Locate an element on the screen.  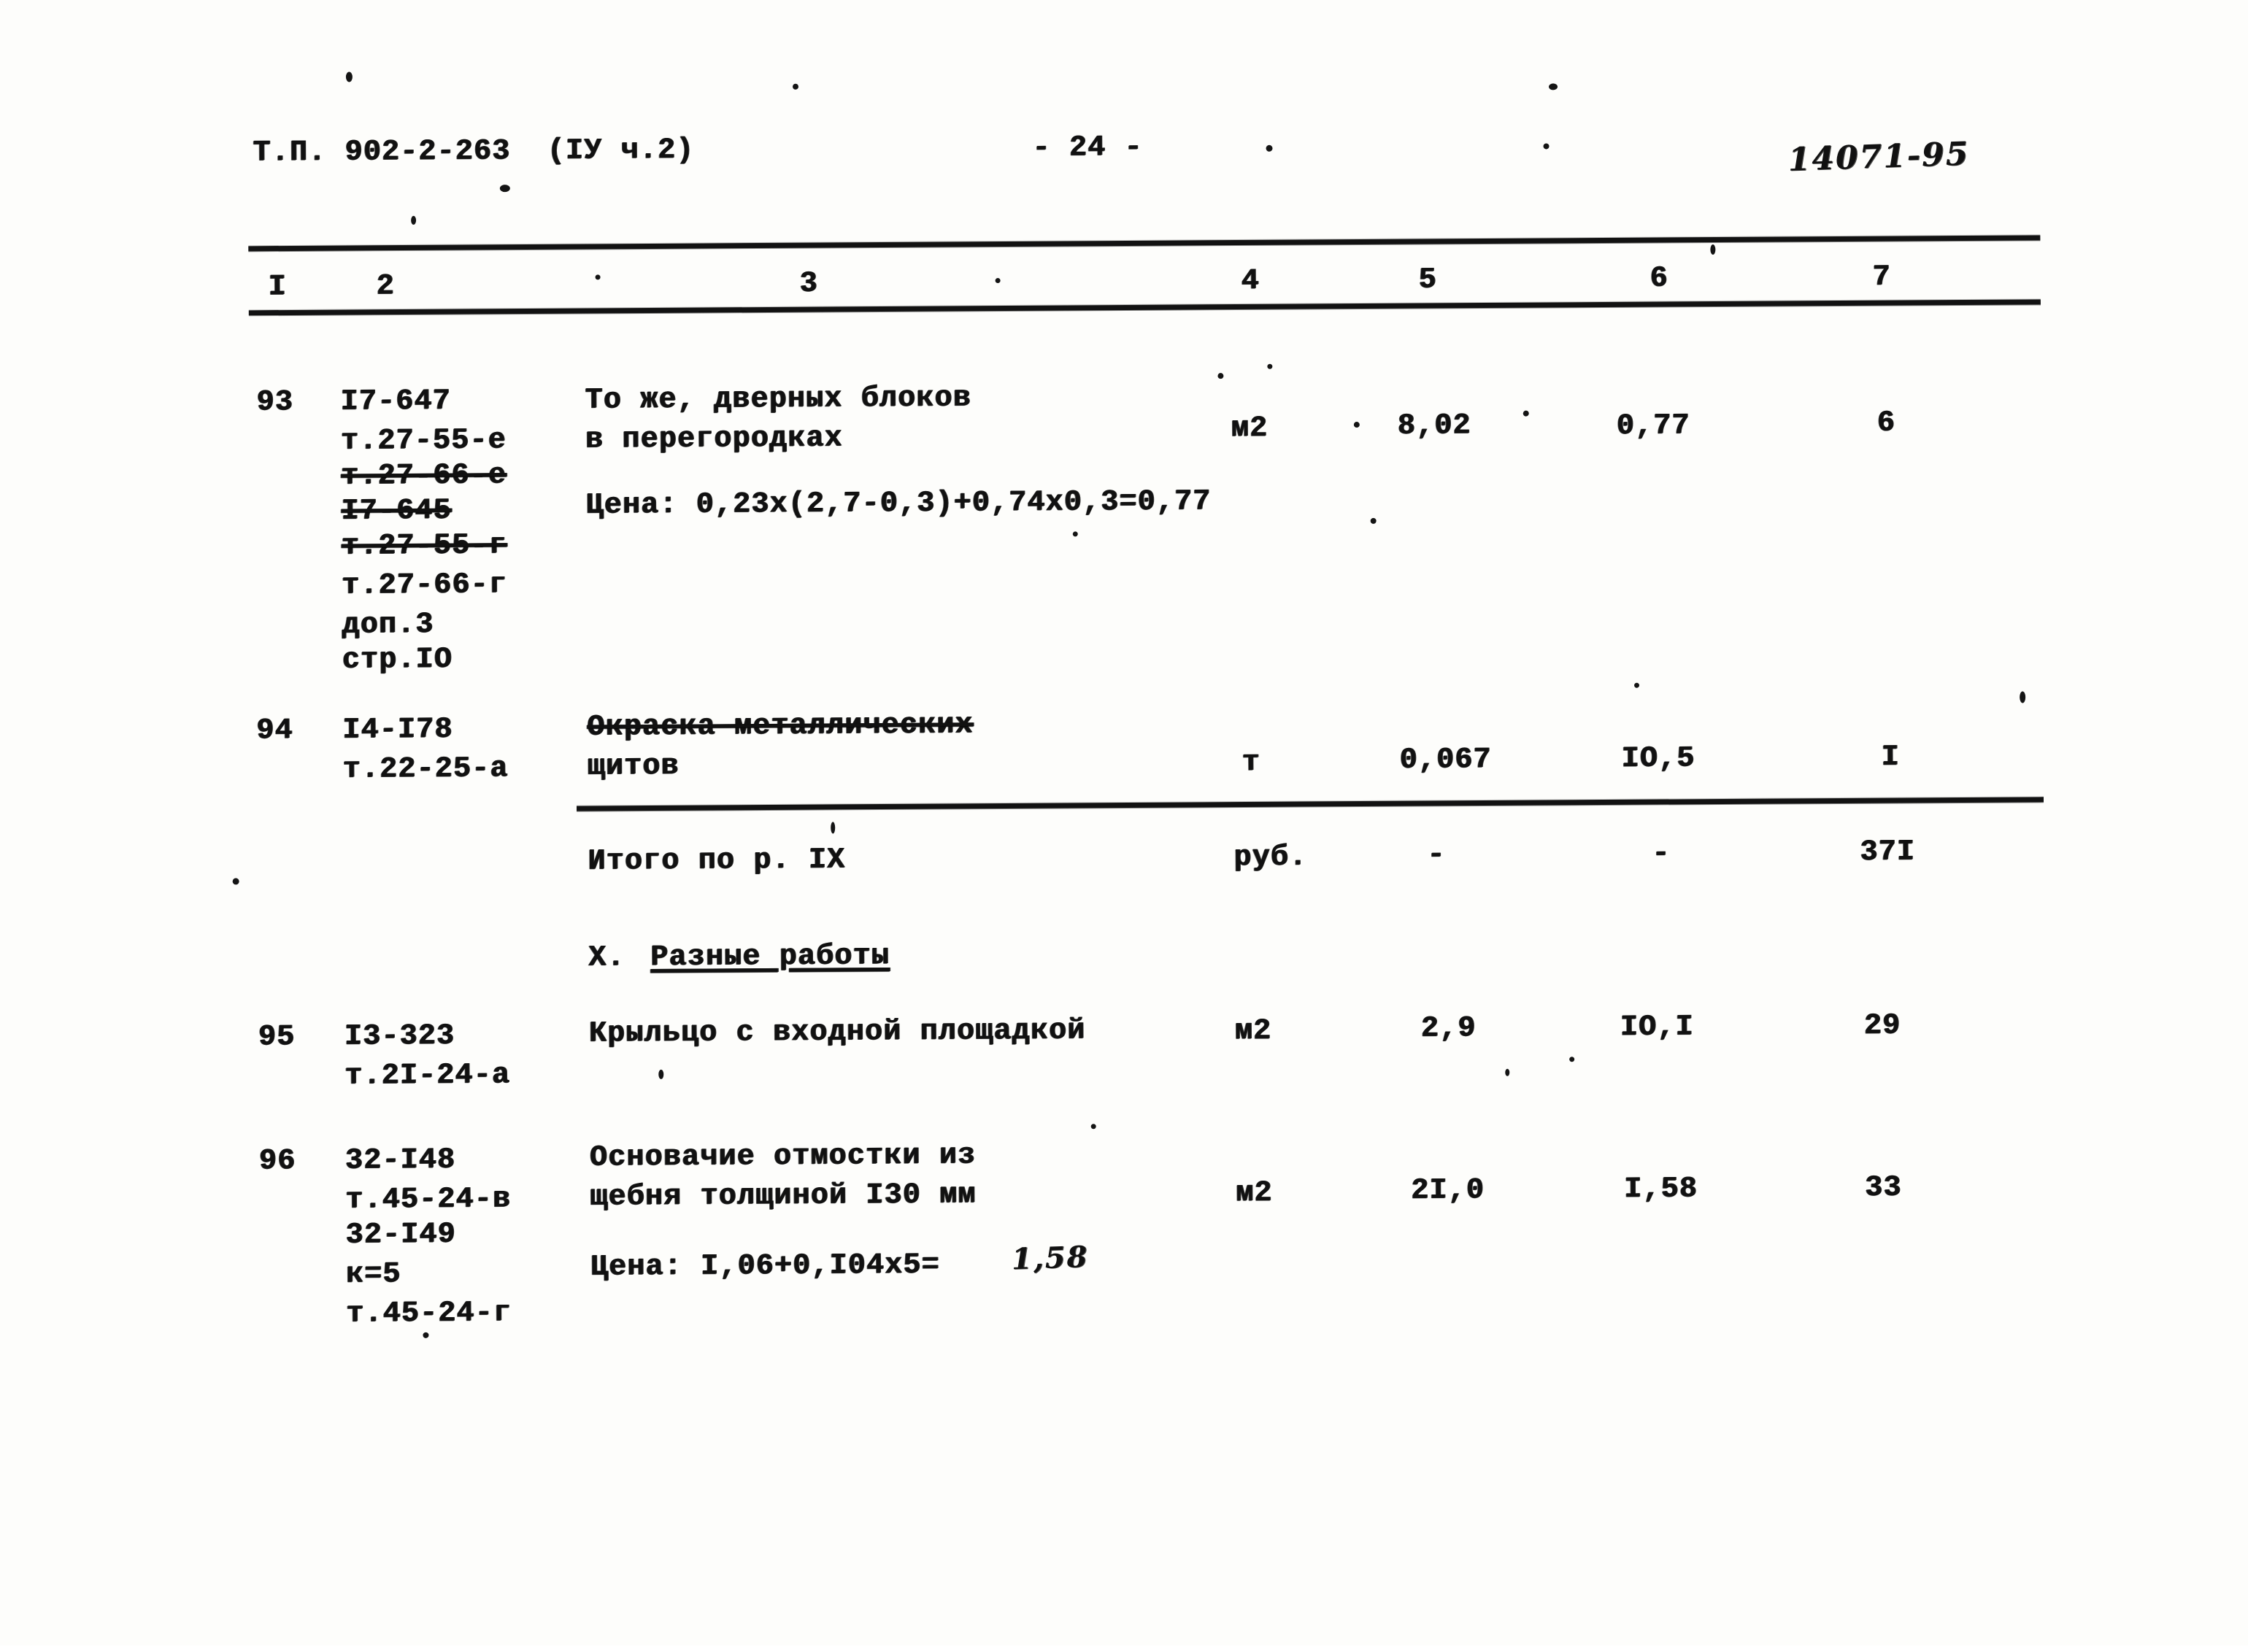
row-93-description-line-1: То же, дверных блоков is located at coordinates (778, 399).